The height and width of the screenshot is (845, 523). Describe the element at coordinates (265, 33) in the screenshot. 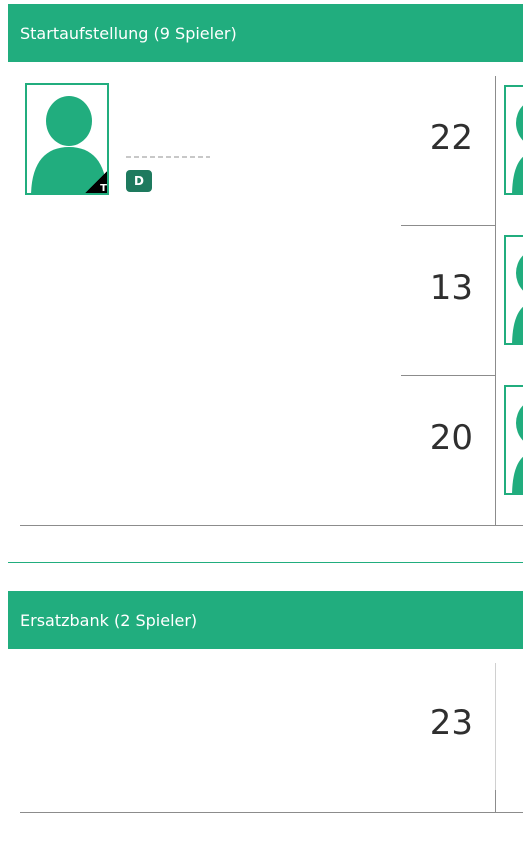

I see `lineup-header: Startaufstellung (9 Spieler)` at that location.